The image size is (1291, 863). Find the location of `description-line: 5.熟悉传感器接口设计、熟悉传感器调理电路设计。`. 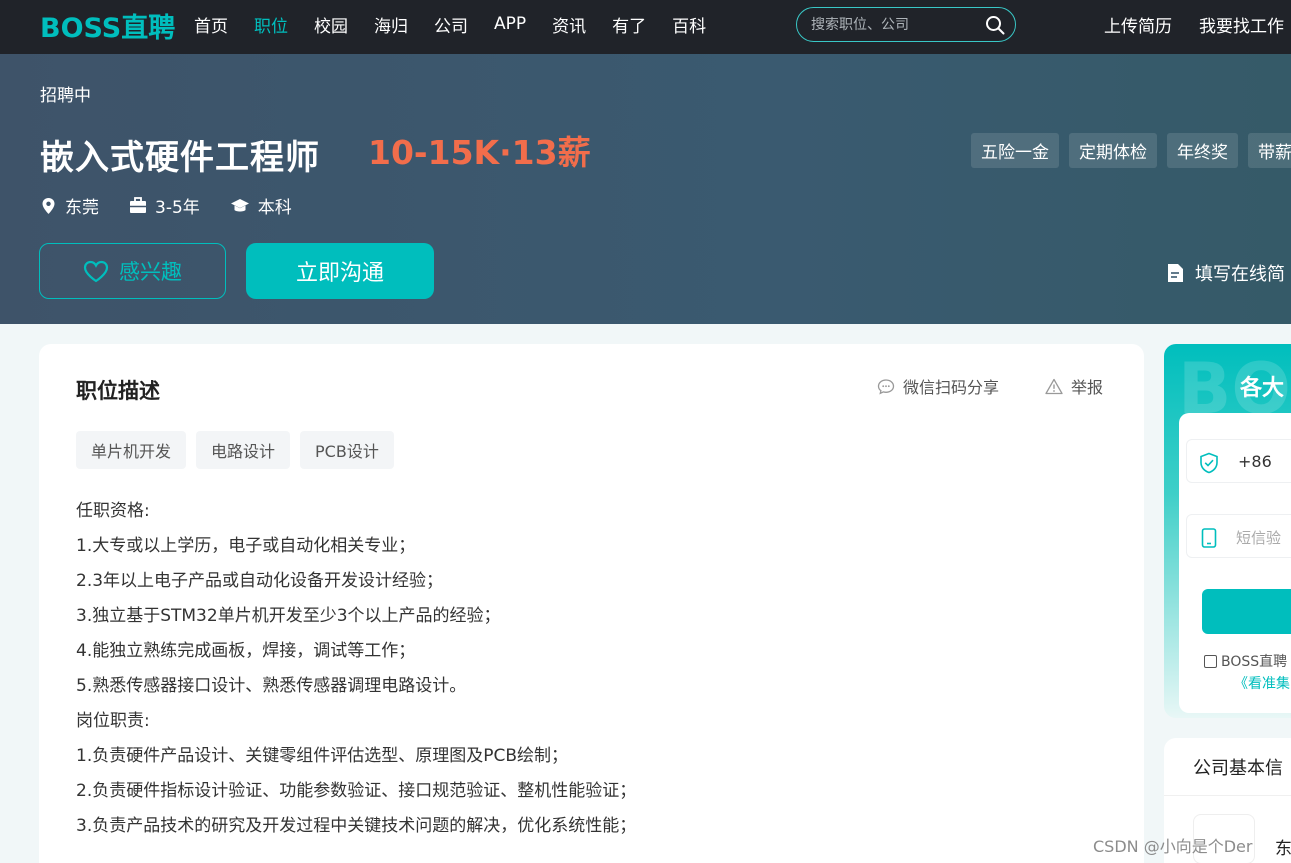

description-line: 5.熟悉传感器接口设计、熟悉传感器调理电路设计。 is located at coordinates (271, 686).